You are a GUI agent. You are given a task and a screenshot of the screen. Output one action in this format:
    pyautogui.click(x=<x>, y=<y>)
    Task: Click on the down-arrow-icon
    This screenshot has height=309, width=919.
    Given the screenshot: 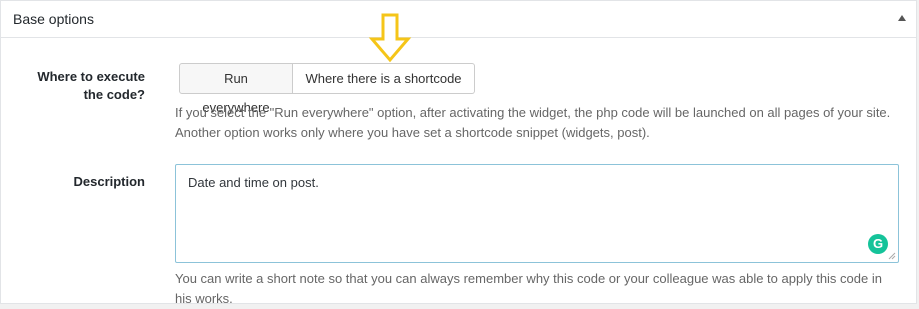 What is the action you would take?
    pyautogui.click(x=390, y=38)
    